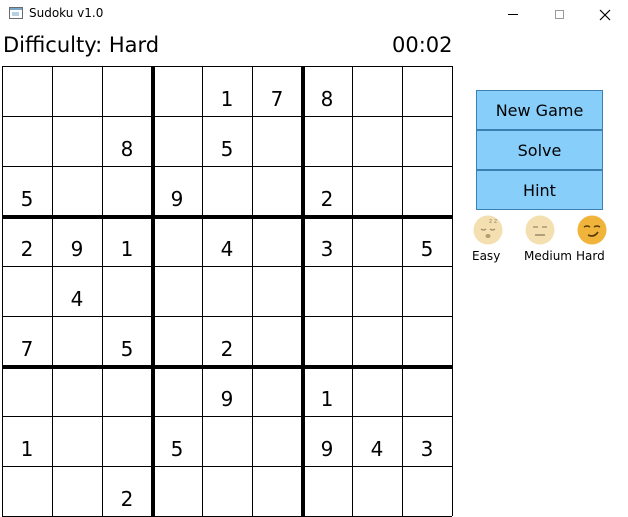 This screenshot has width=628, height=517. Describe the element at coordinates (539, 190) in the screenshot. I see `hint-button: Hint` at that location.